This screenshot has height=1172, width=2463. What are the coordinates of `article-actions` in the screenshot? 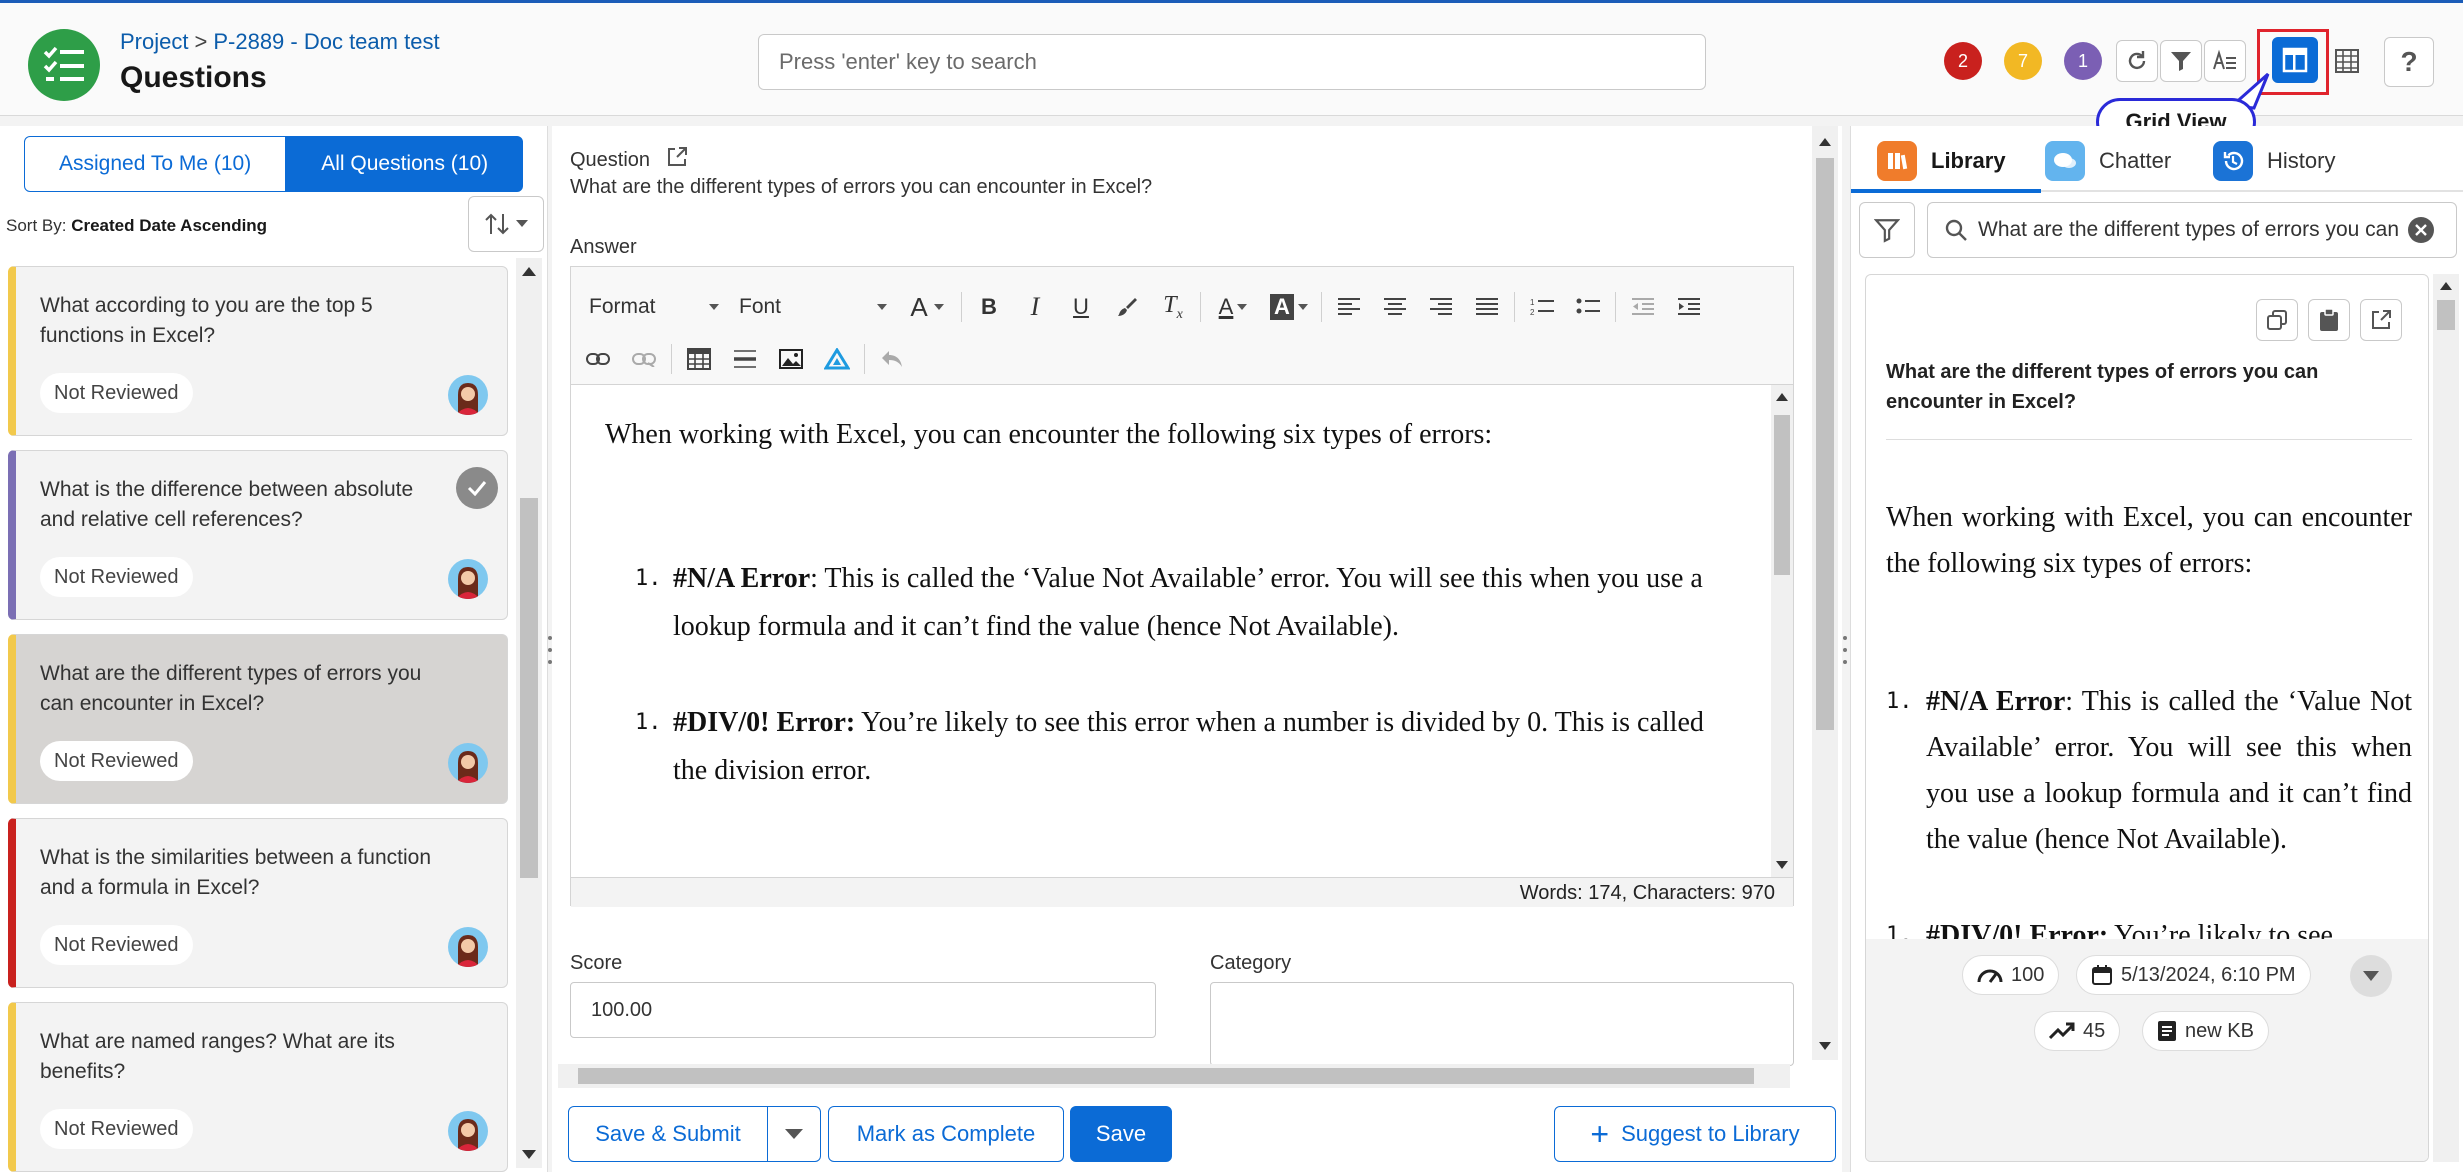 It's located at (2329, 320).